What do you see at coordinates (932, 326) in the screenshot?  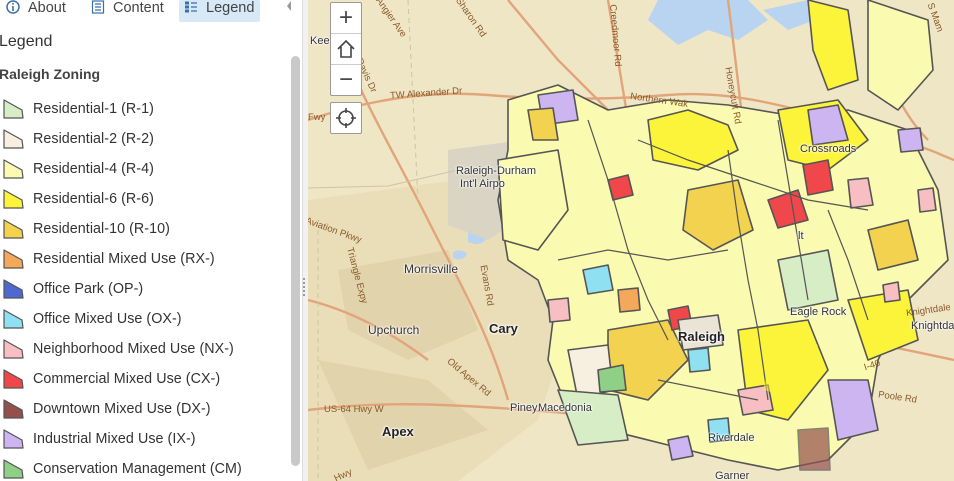 I see `label-knightdale: Knightda` at bounding box center [932, 326].